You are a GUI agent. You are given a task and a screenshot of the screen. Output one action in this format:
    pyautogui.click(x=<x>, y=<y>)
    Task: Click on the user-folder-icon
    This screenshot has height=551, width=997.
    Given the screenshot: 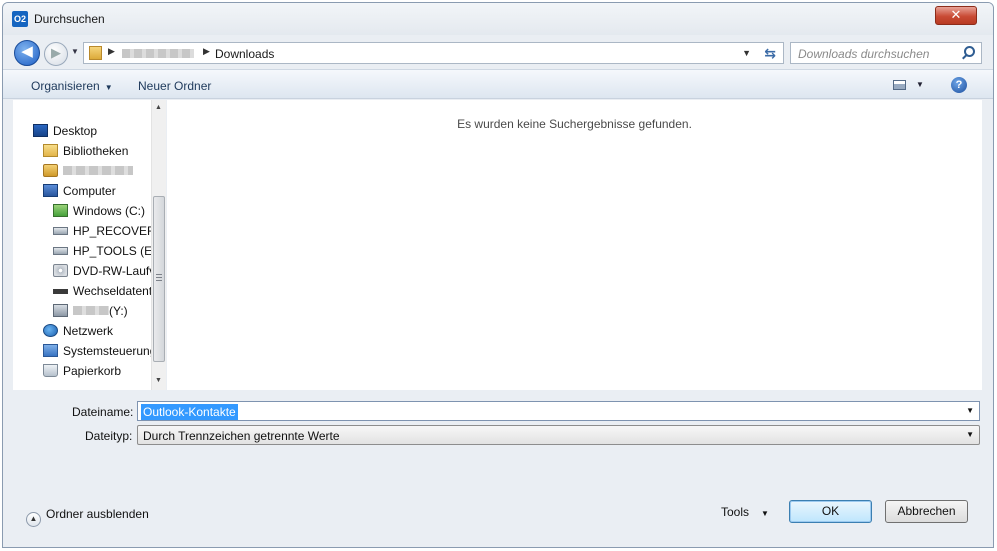 What is the action you would take?
    pyautogui.click(x=50, y=170)
    